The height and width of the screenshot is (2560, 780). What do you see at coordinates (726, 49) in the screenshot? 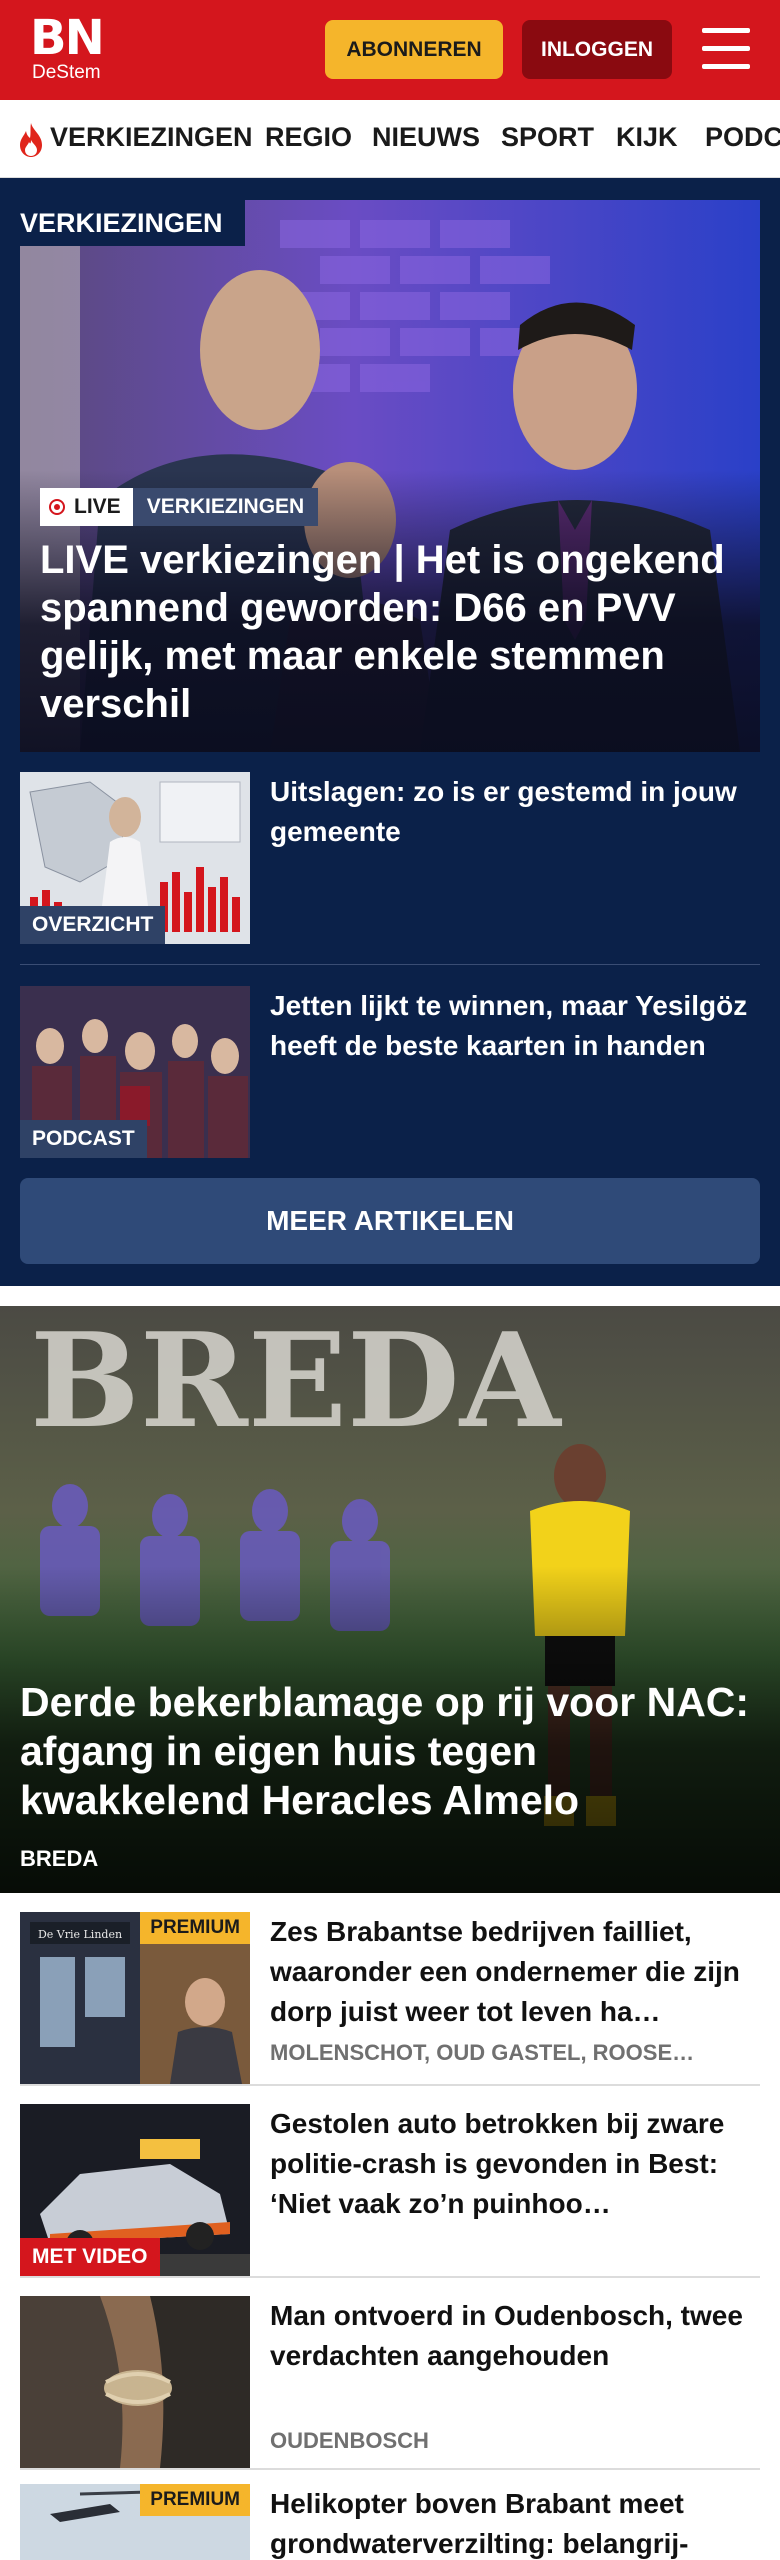
I see `hamburger-menu-icon` at bounding box center [726, 49].